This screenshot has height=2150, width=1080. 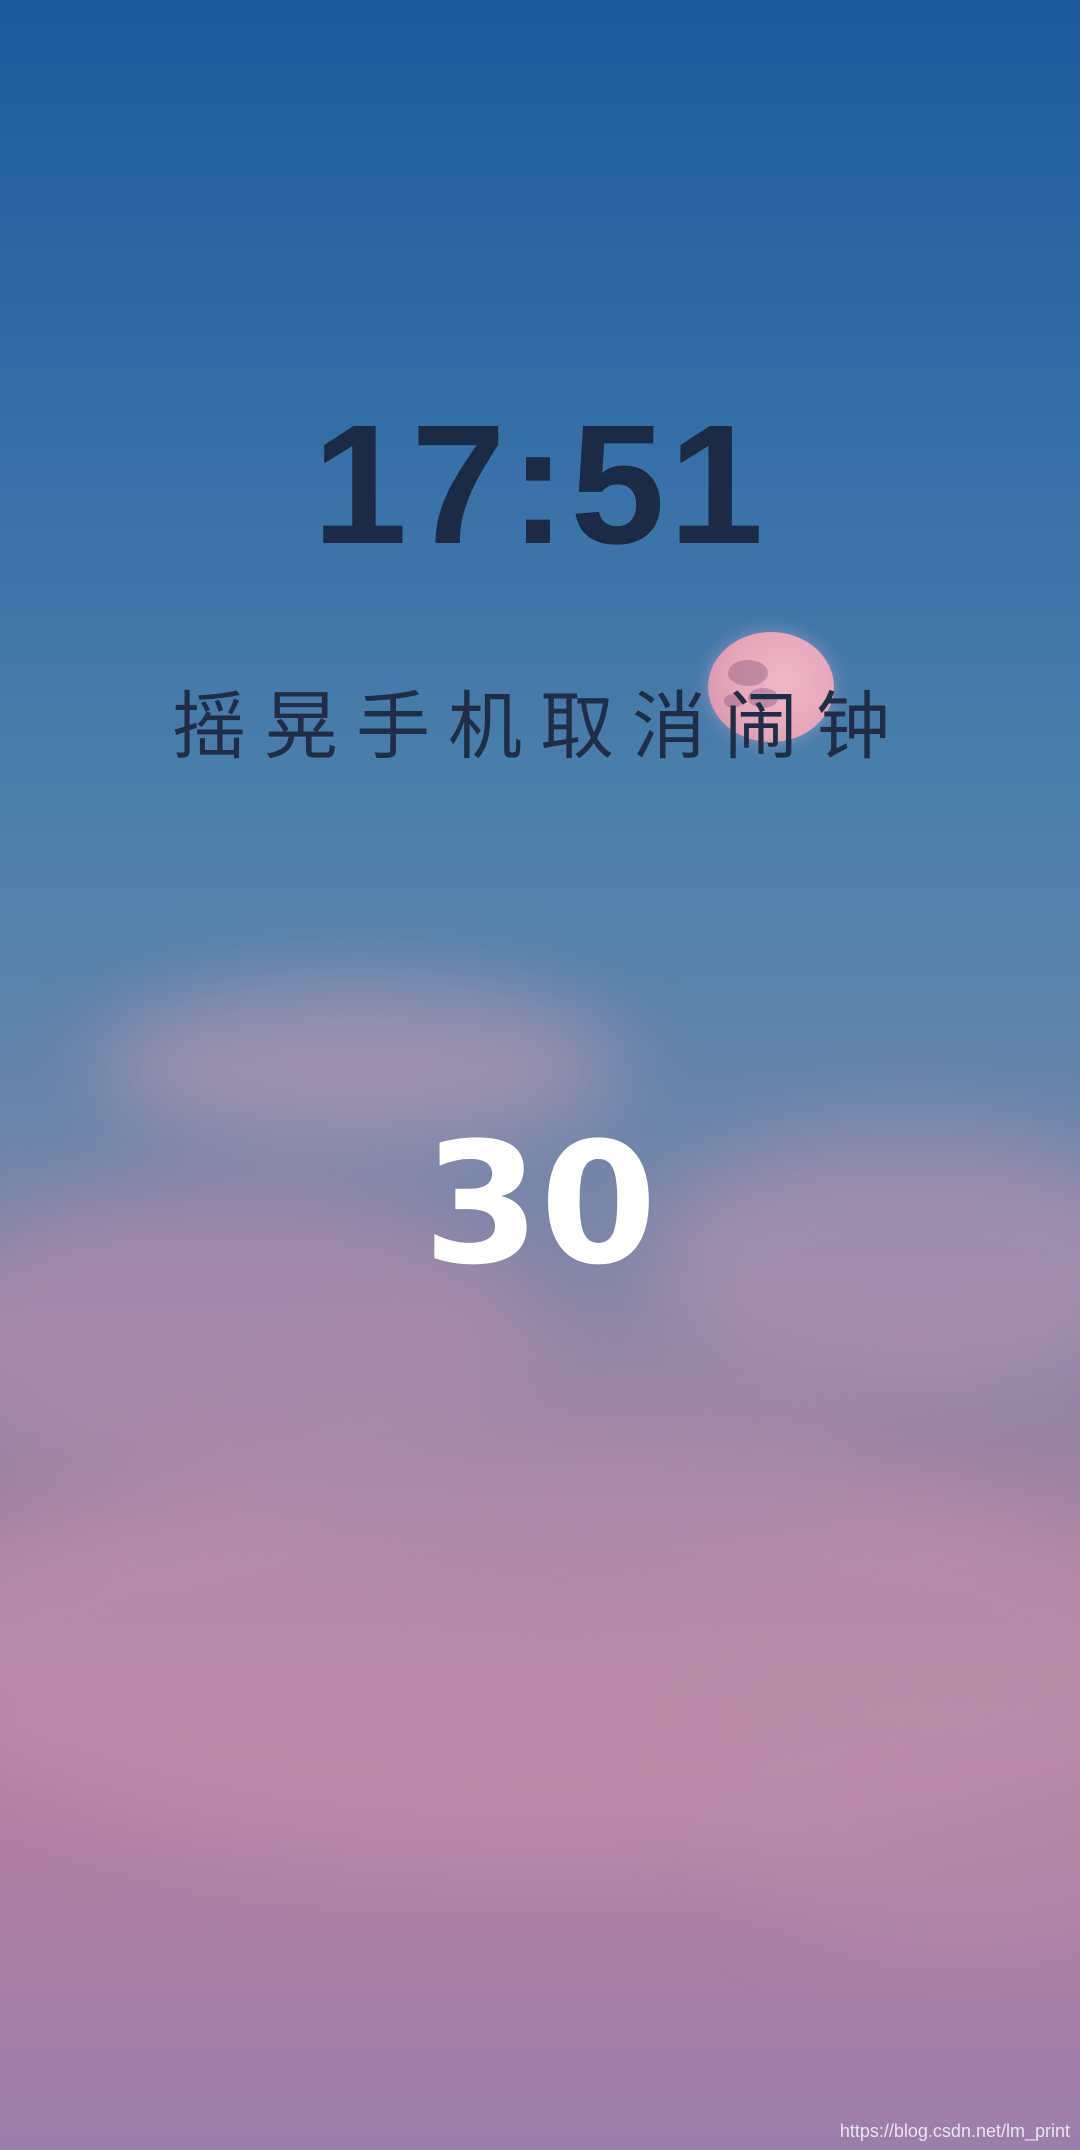 I want to click on cloud, so click(x=560, y=1450).